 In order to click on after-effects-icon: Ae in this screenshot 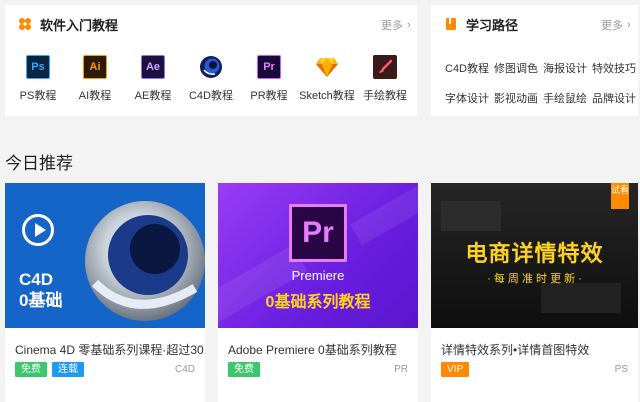, I will do `click(153, 67)`.